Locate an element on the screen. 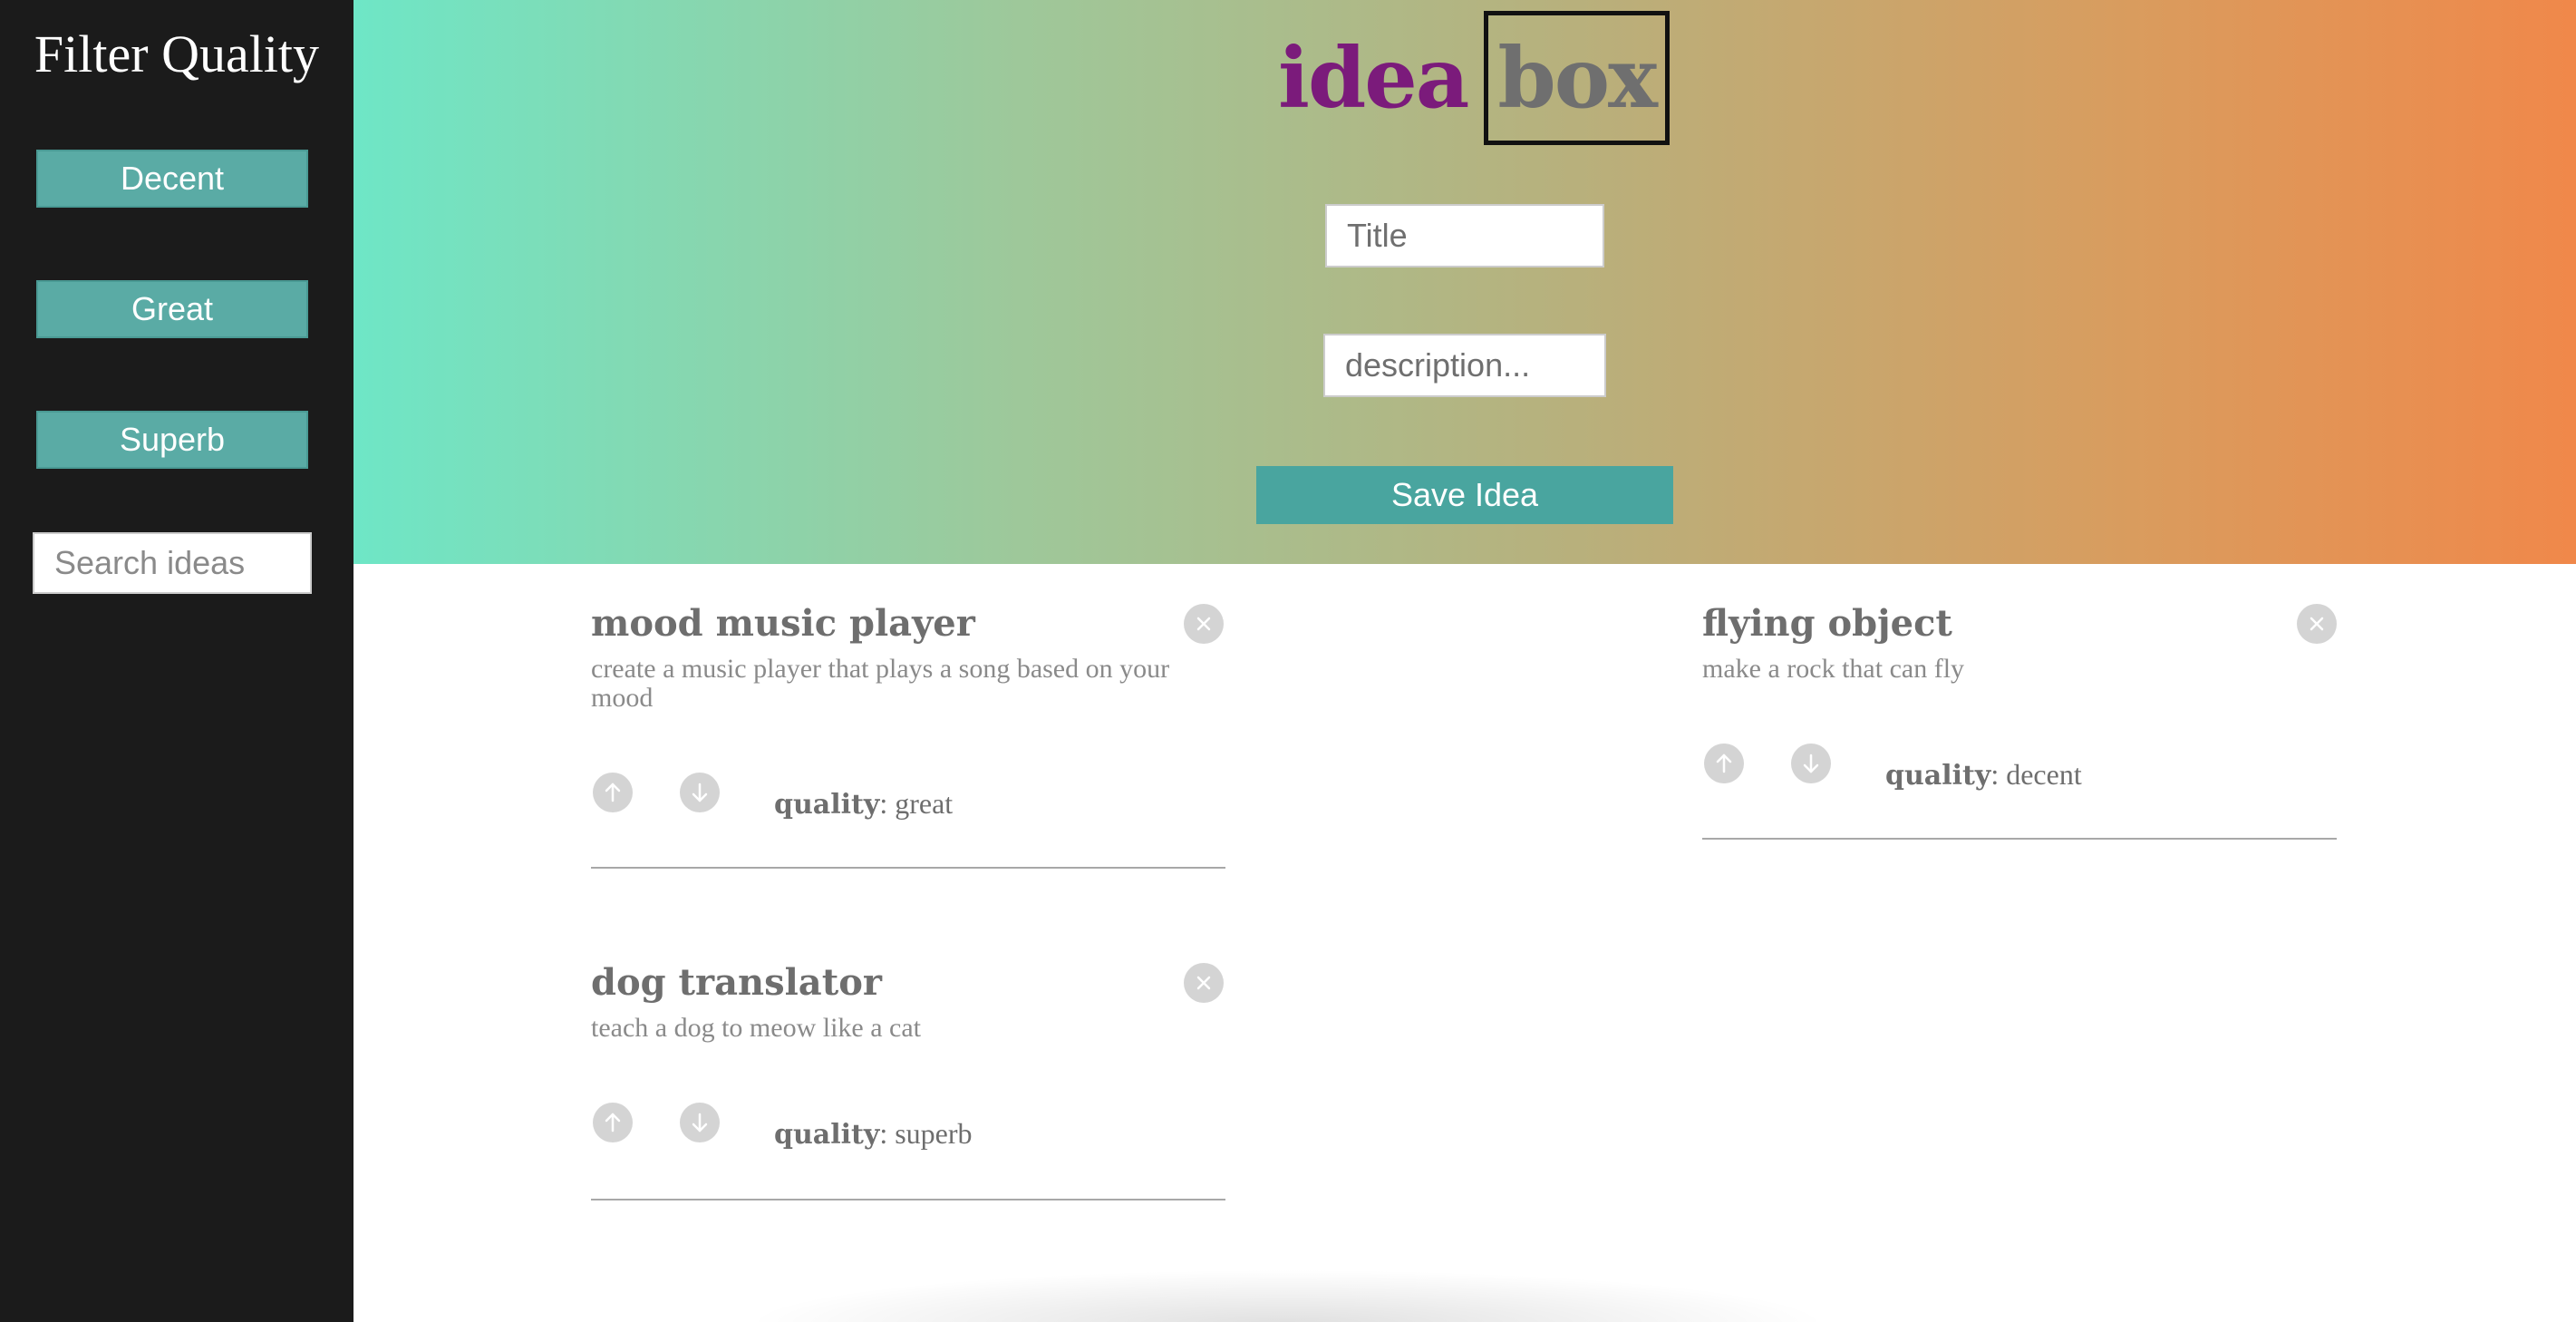  idea-quality: quality: great is located at coordinates (864, 804).